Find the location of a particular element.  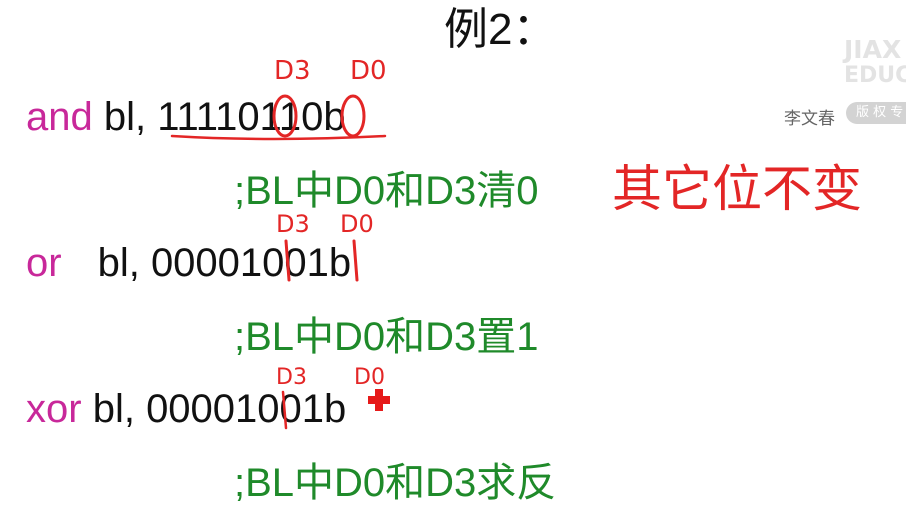

mnemonic-and: and is located at coordinates (59, 117).